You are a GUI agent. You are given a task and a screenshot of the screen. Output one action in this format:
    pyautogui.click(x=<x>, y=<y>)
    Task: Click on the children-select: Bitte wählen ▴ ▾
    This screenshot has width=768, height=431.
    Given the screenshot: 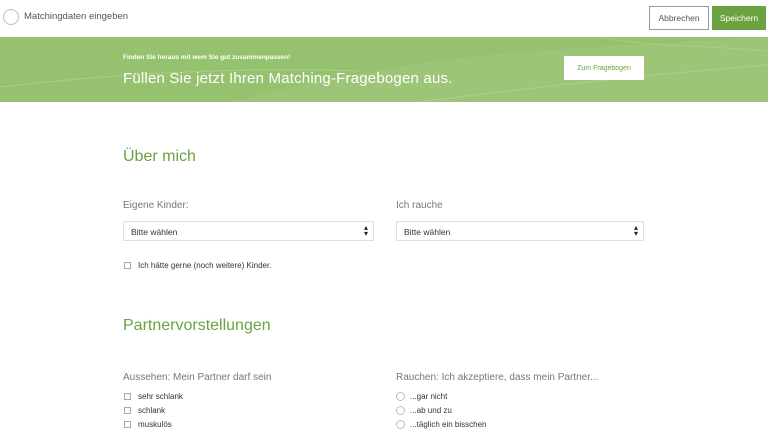 What is the action you would take?
    pyautogui.click(x=248, y=231)
    